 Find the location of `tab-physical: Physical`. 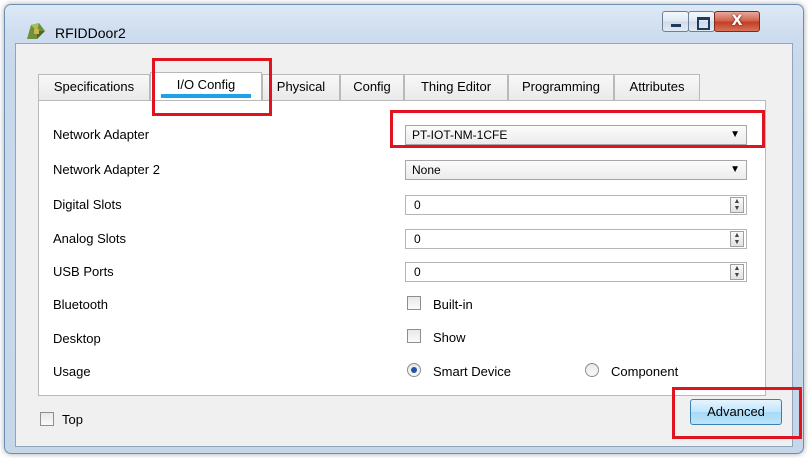

tab-physical: Physical is located at coordinates (301, 87).